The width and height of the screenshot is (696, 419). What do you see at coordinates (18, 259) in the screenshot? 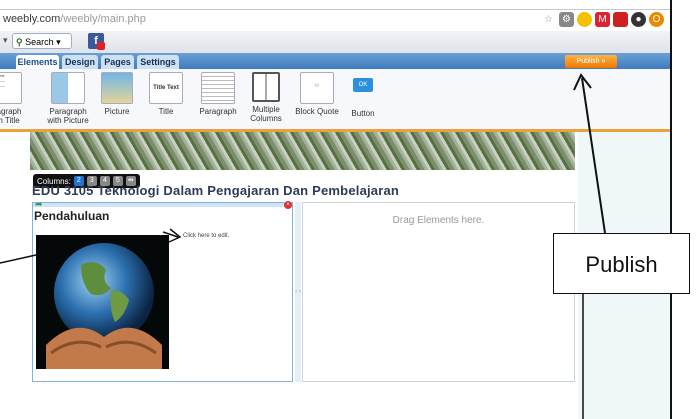
I see `annotation-line-left` at bounding box center [18, 259].